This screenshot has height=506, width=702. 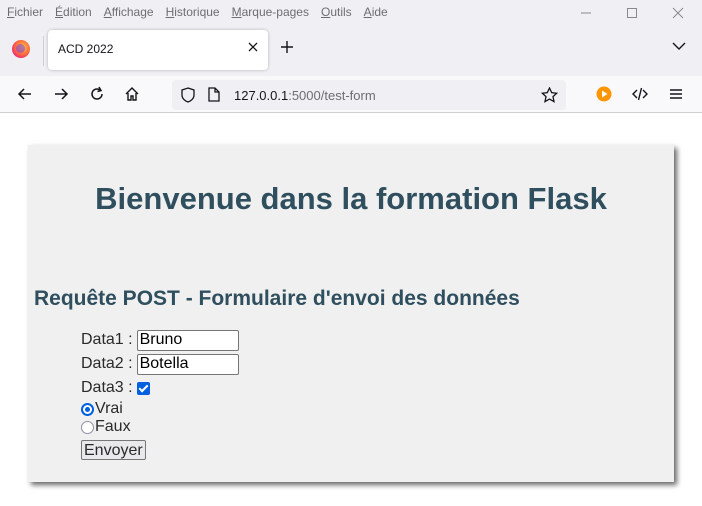 I want to click on arrow-right-icon, so click(x=62, y=94).